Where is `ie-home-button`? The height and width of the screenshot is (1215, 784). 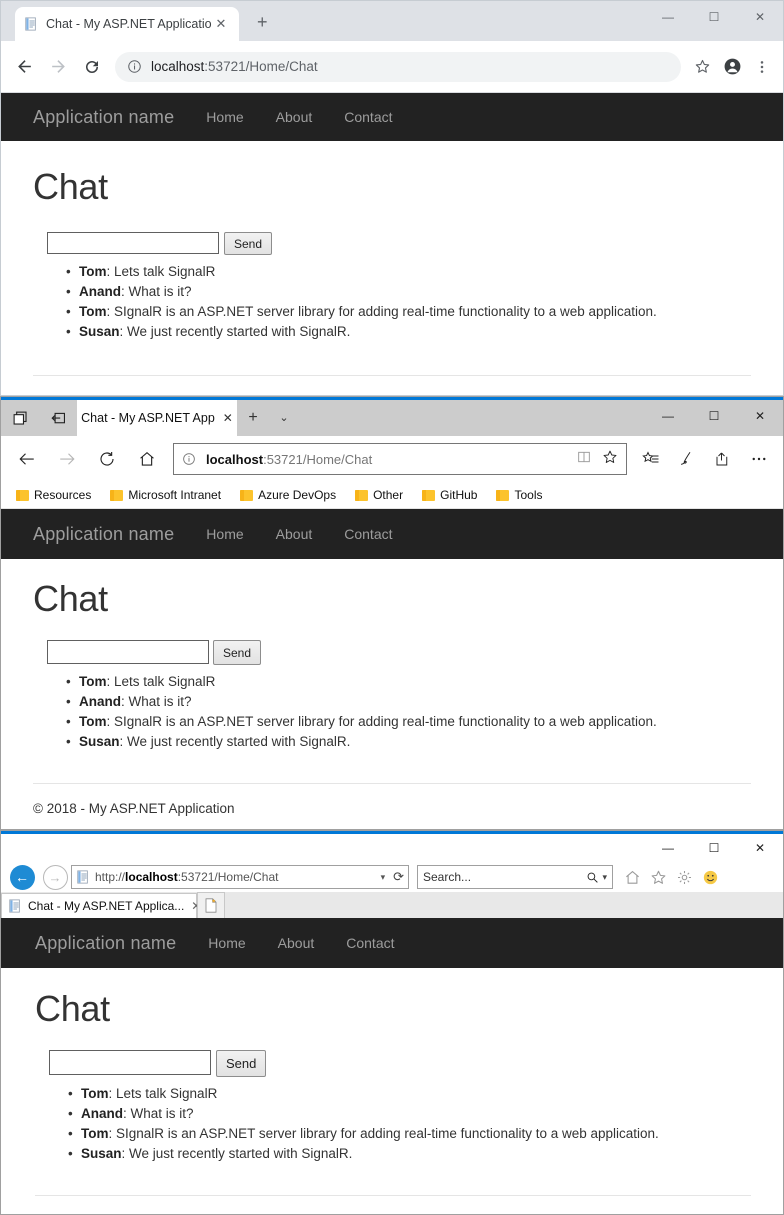
ie-home-button is located at coordinates (632, 877).